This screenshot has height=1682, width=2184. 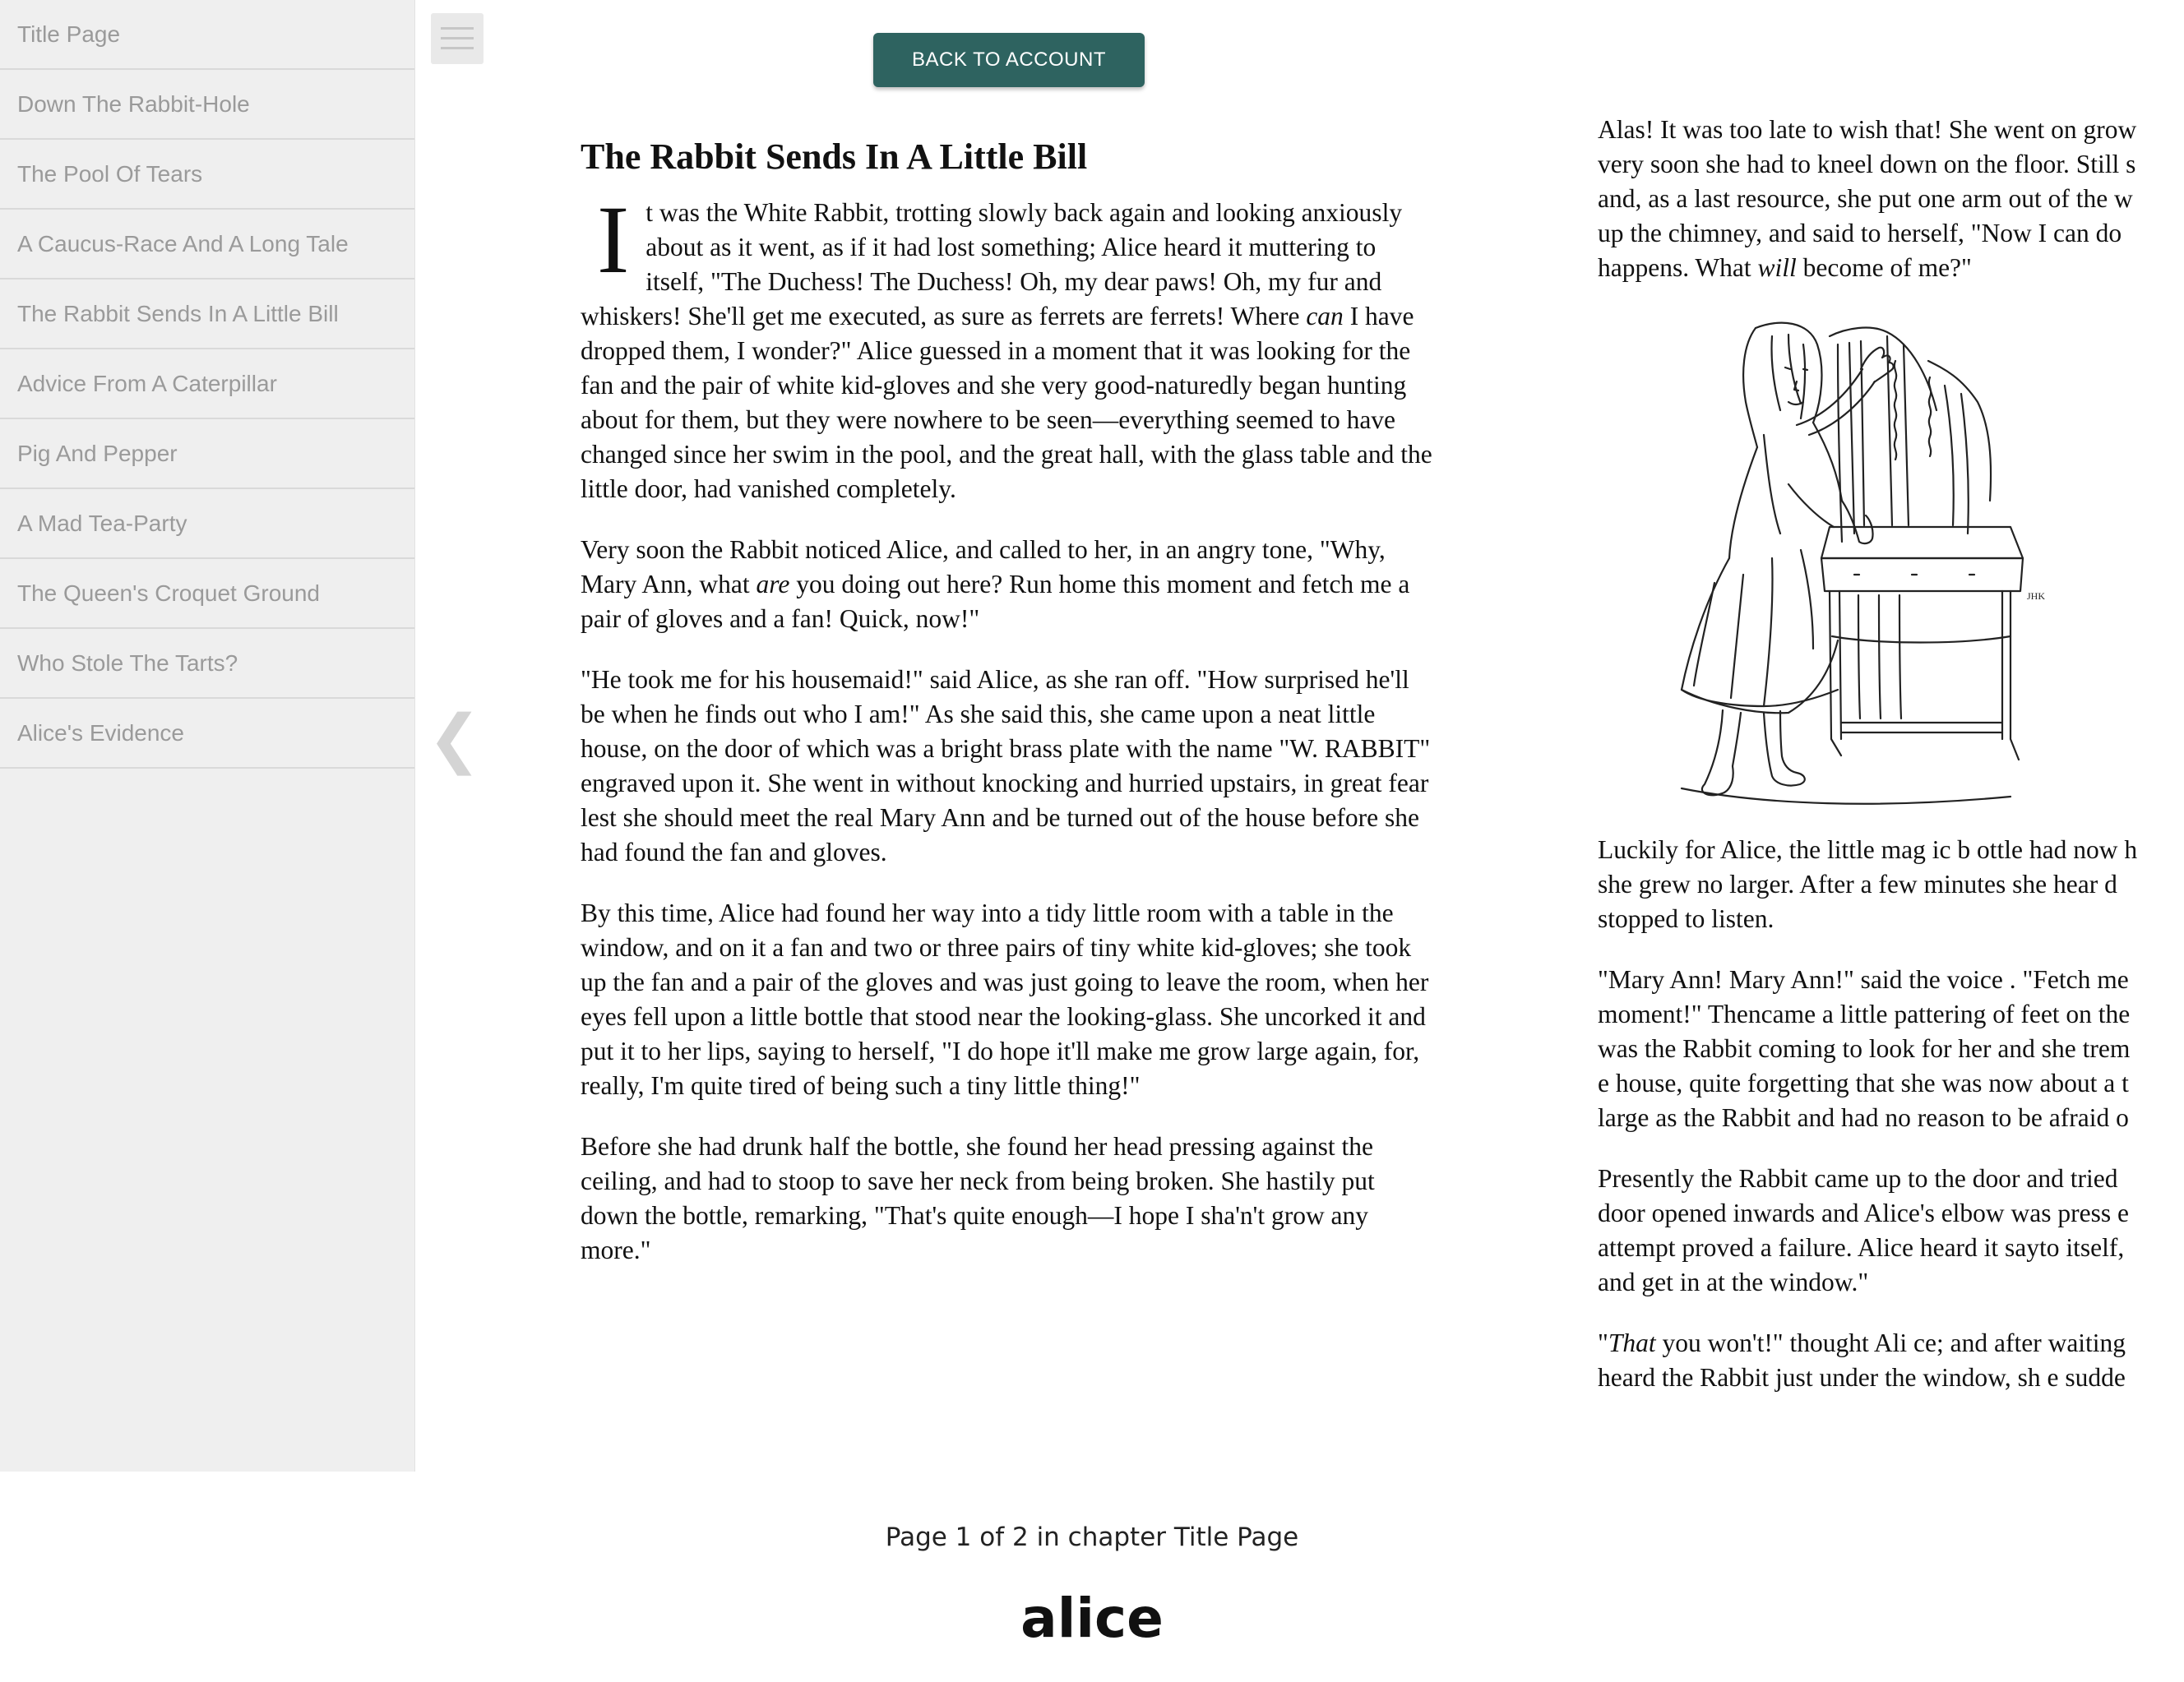 What do you see at coordinates (207, 384) in the screenshot?
I see `sidebar-item-advice-caterpillar: Advice From A Caterpillar` at bounding box center [207, 384].